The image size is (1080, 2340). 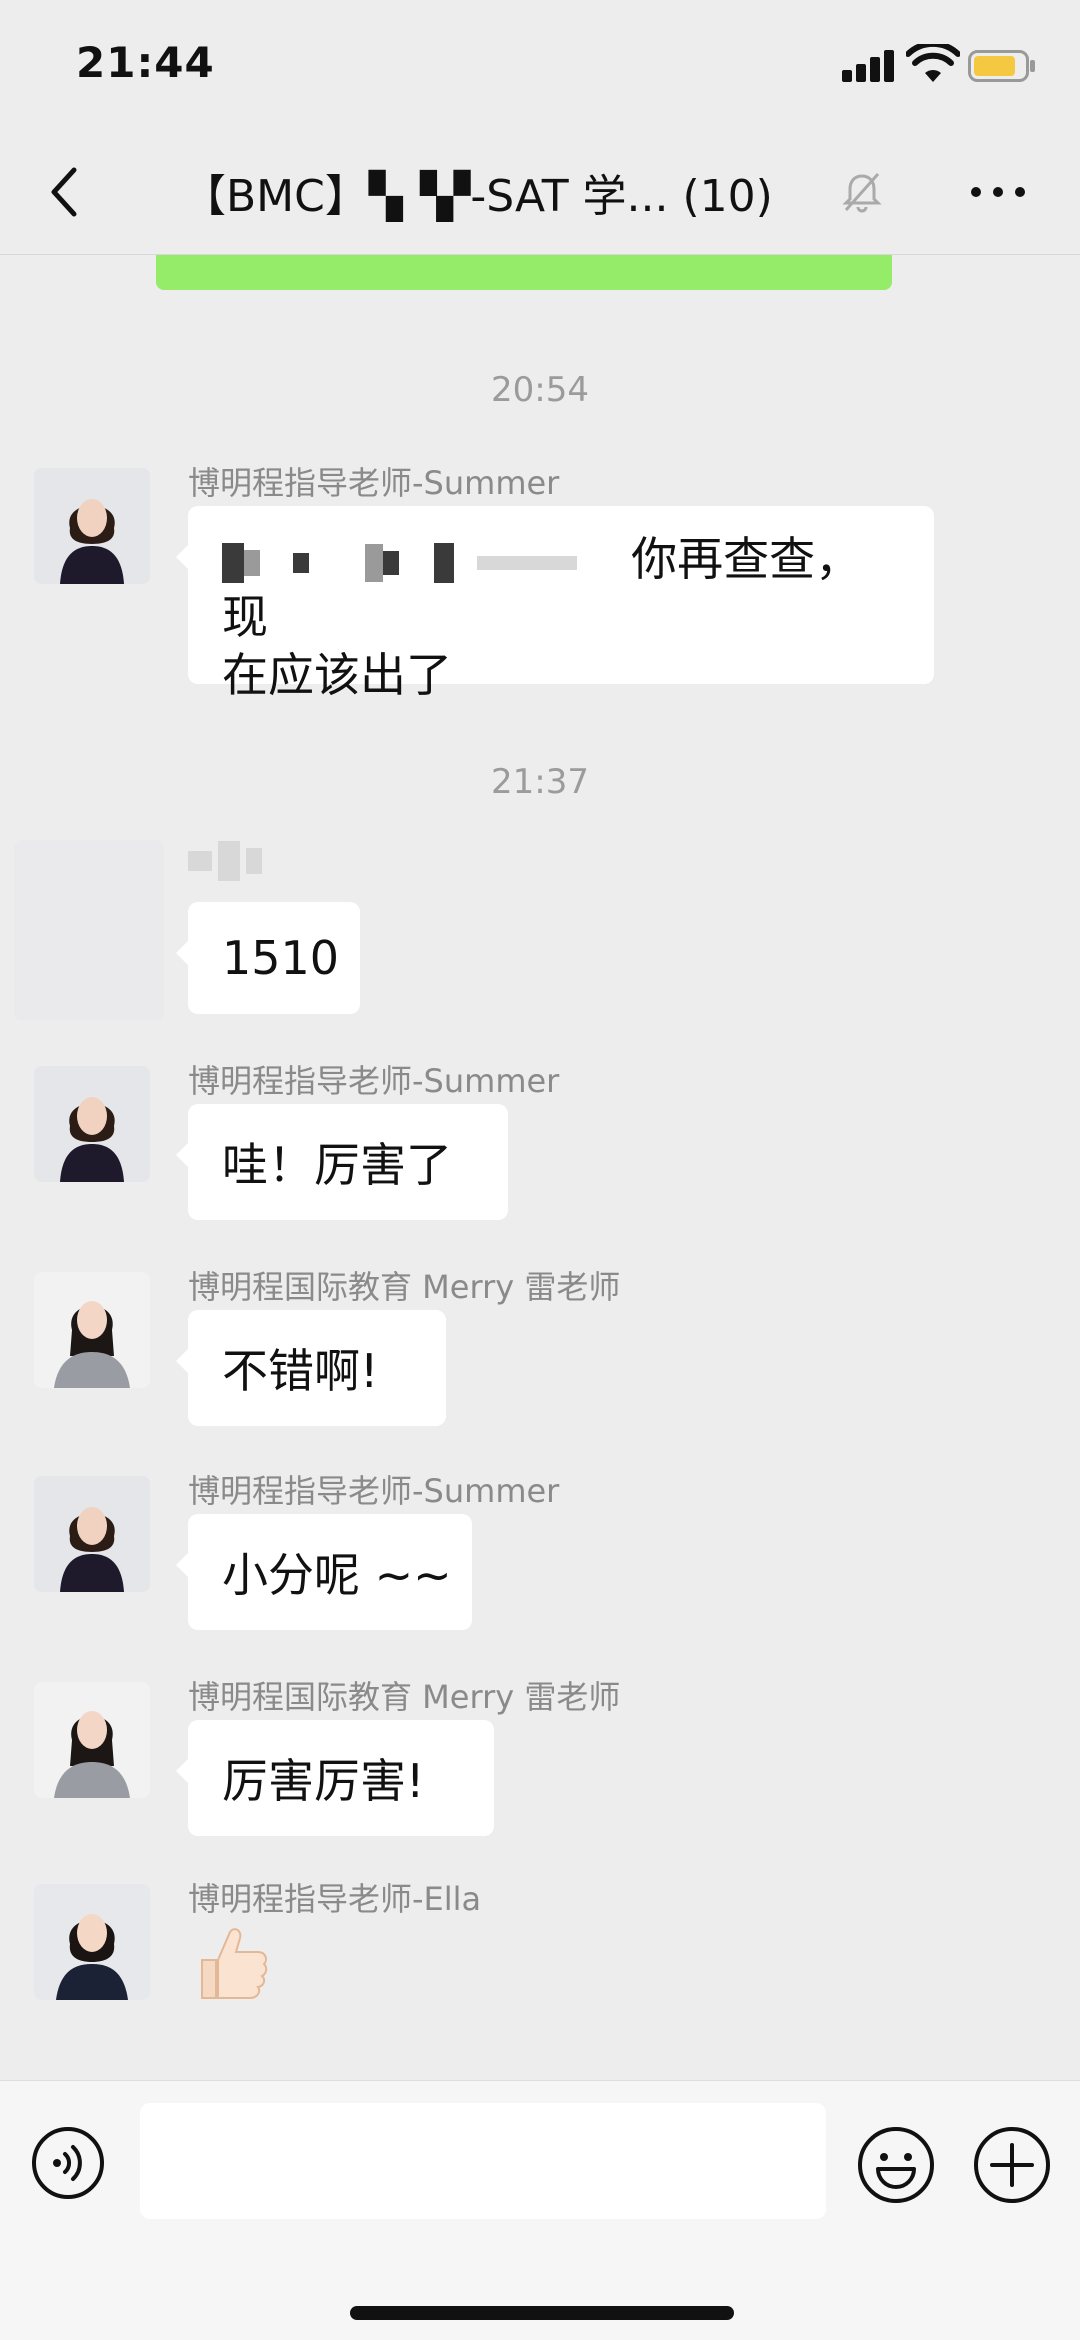 I want to click on message-text: 小分呢 ~~, so click(x=337, y=1575).